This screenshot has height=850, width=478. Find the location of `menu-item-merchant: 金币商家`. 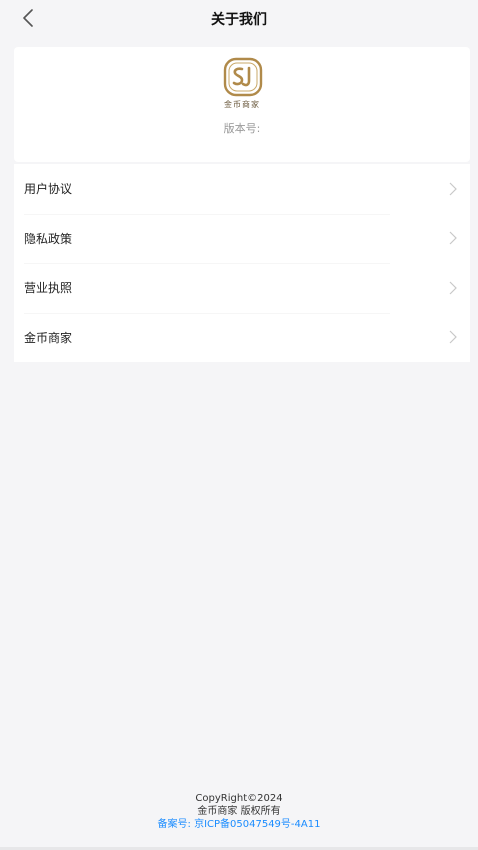

menu-item-merchant: 金币商家 is located at coordinates (242, 337).